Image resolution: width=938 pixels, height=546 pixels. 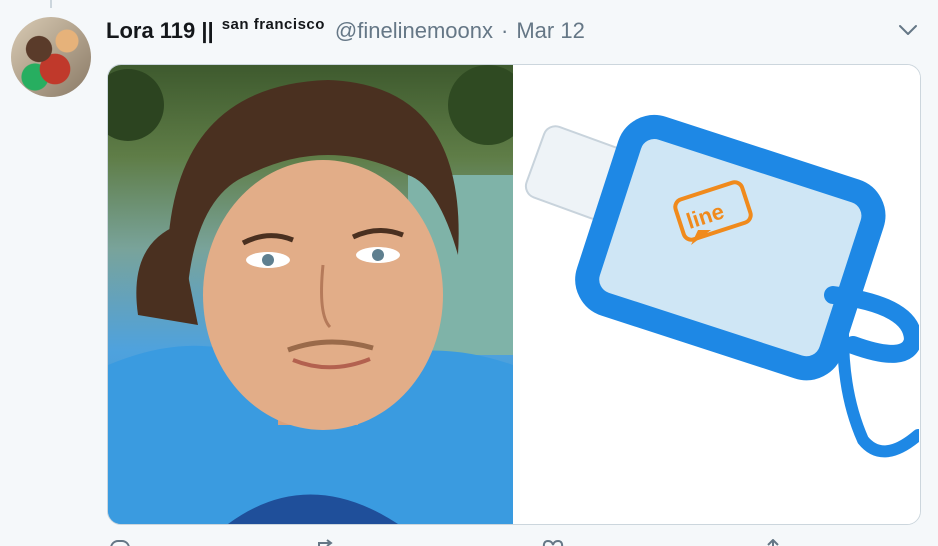 What do you see at coordinates (273, 24) in the screenshot?
I see `name-location-tag: san francisco` at bounding box center [273, 24].